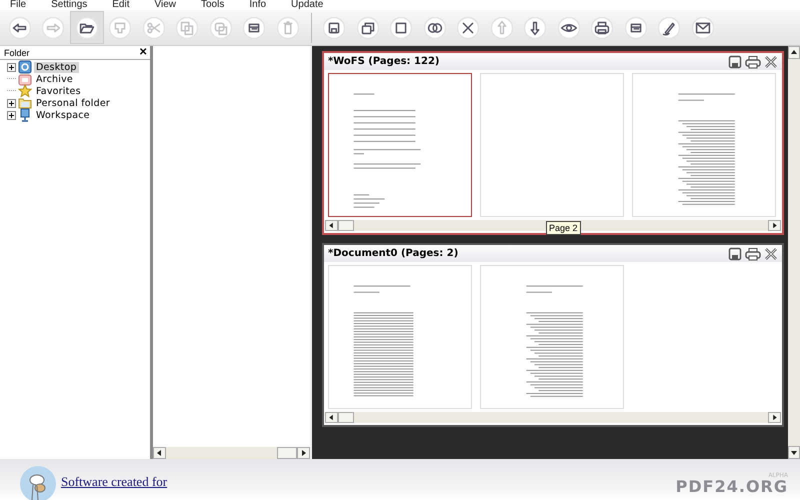 The width and height of the screenshot is (800, 500). I want to click on folder-icon, so click(25, 103).